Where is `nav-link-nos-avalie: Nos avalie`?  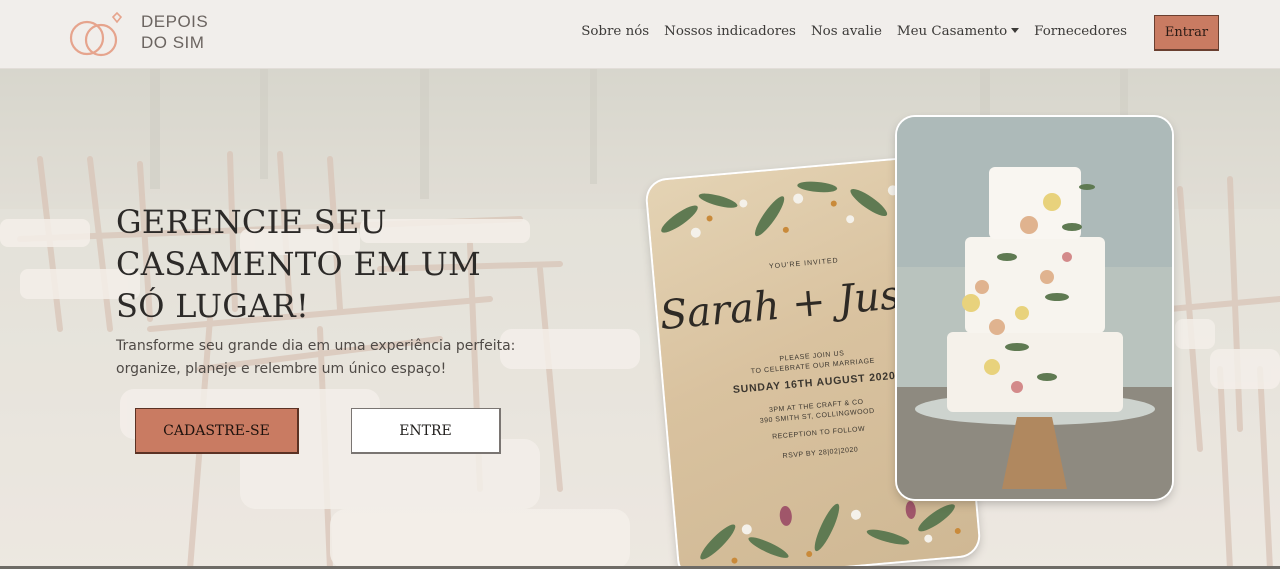 nav-link-nos-avalie: Nos avalie is located at coordinates (846, 31).